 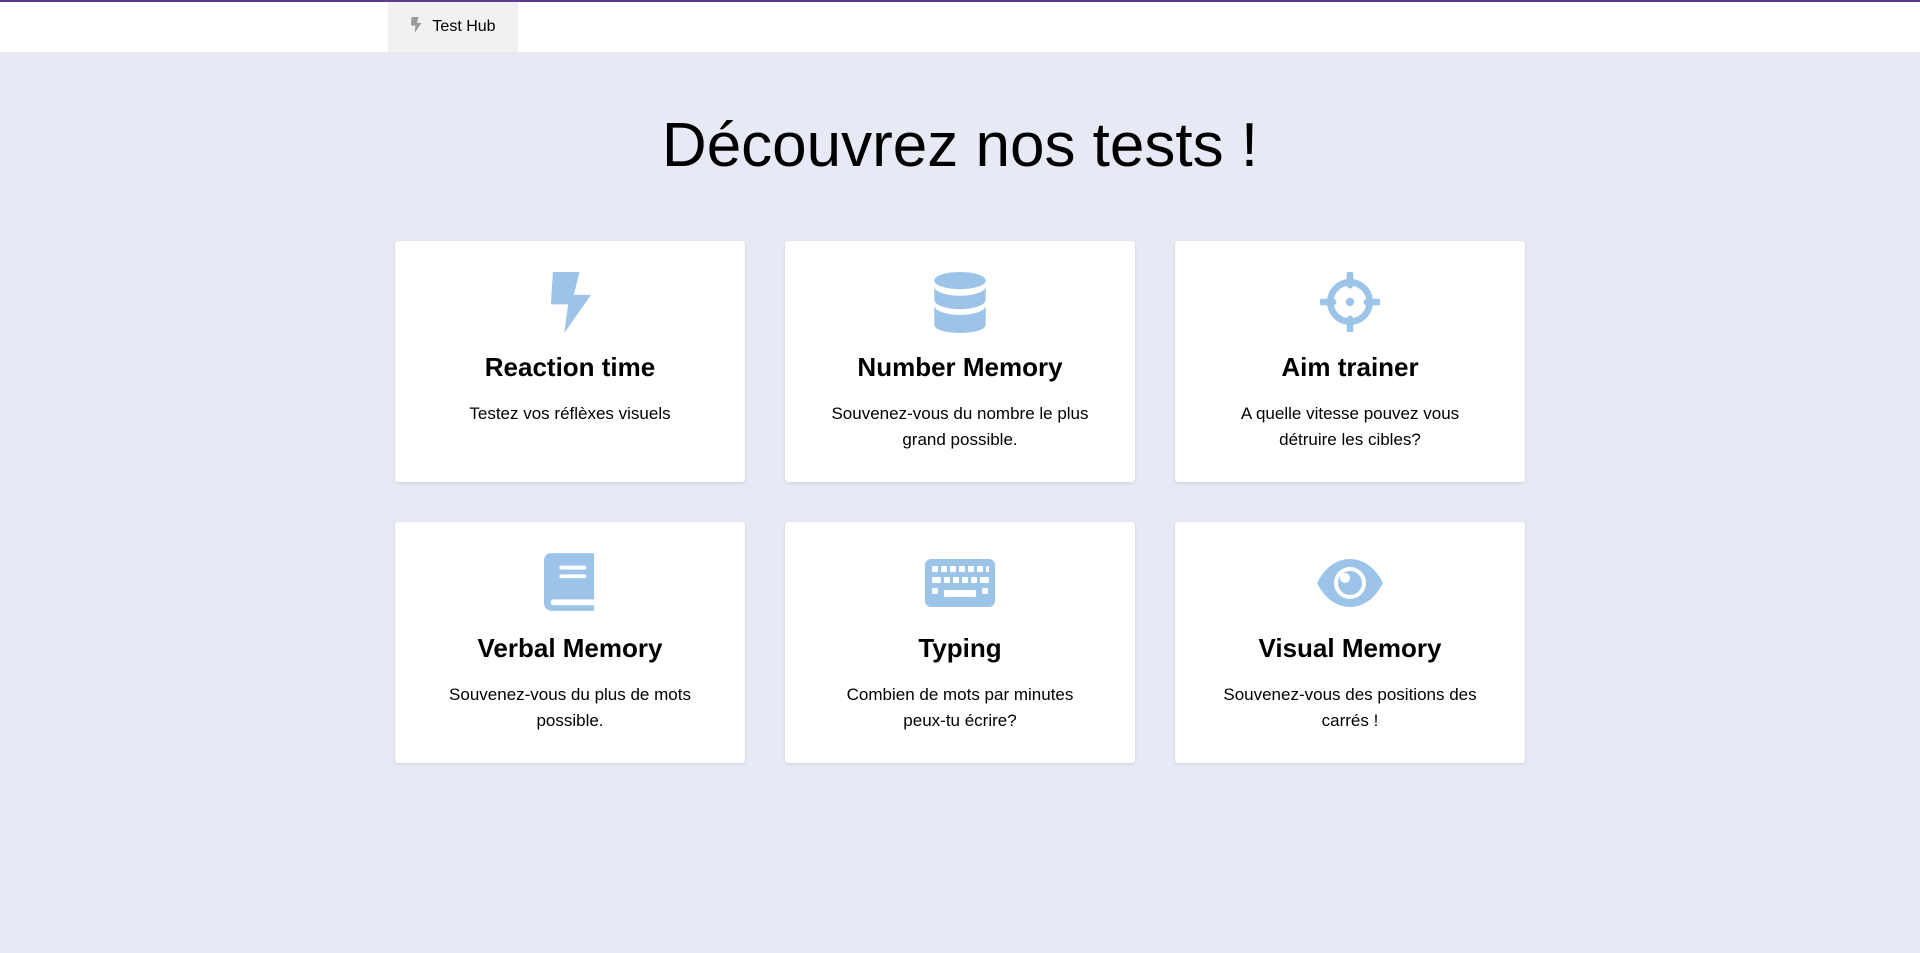 What do you see at coordinates (1350, 648) in the screenshot?
I see `card-title: Visual Memory` at bounding box center [1350, 648].